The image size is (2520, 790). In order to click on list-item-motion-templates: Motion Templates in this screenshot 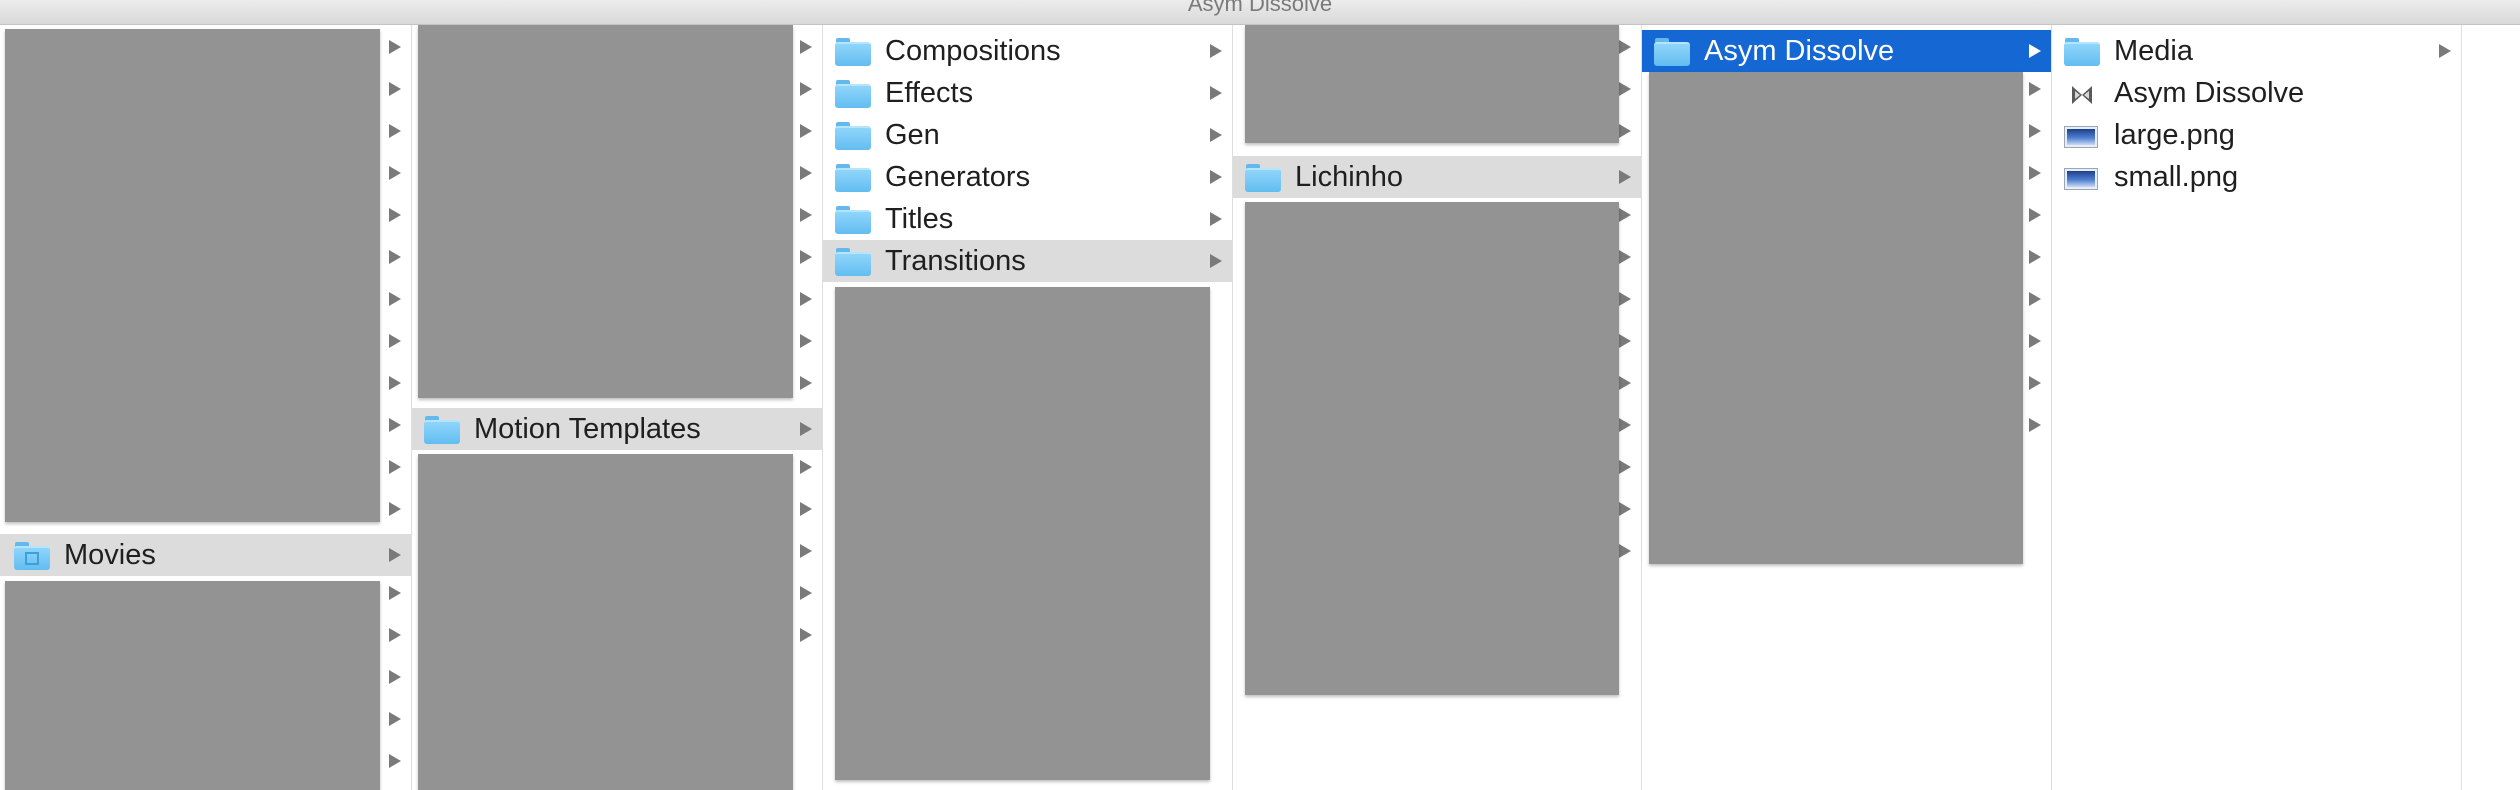, I will do `click(617, 429)`.